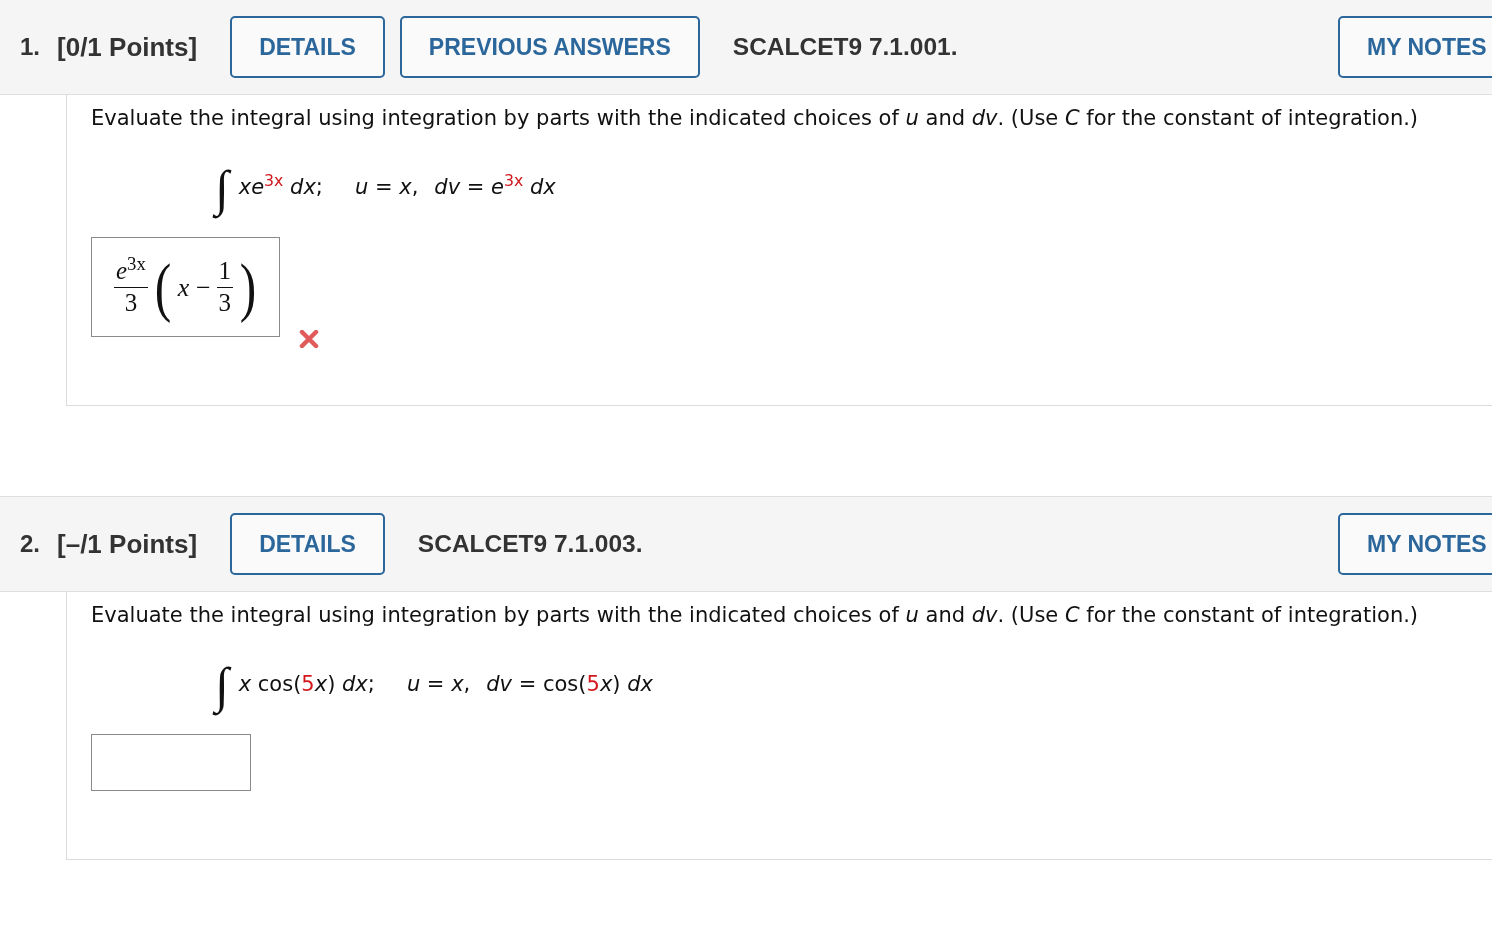 Image resolution: width=1492 pixels, height=938 pixels. What do you see at coordinates (30, 47) in the screenshot?
I see `question-number: 1.` at bounding box center [30, 47].